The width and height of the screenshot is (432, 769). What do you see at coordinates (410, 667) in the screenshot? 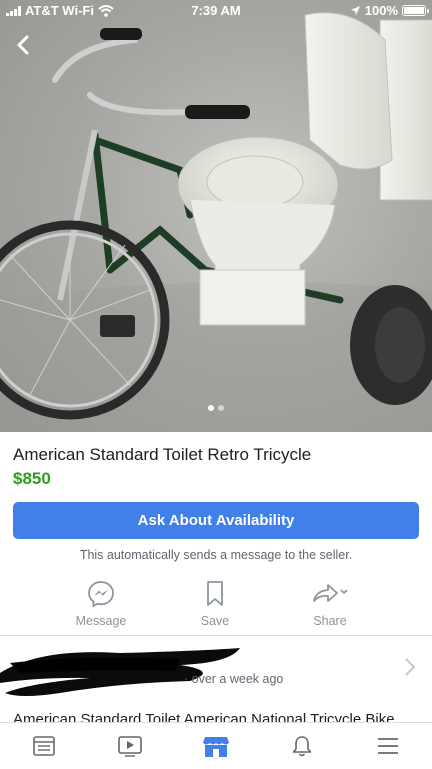
I see `chevron-right-icon` at bounding box center [410, 667].